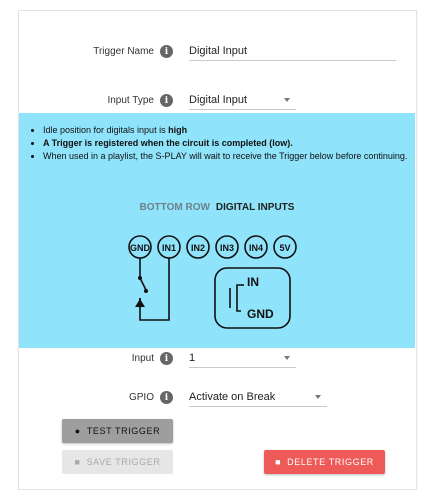 This screenshot has height=490, width=422. I want to click on gpio-row: GPIO i, so click(136, 397).